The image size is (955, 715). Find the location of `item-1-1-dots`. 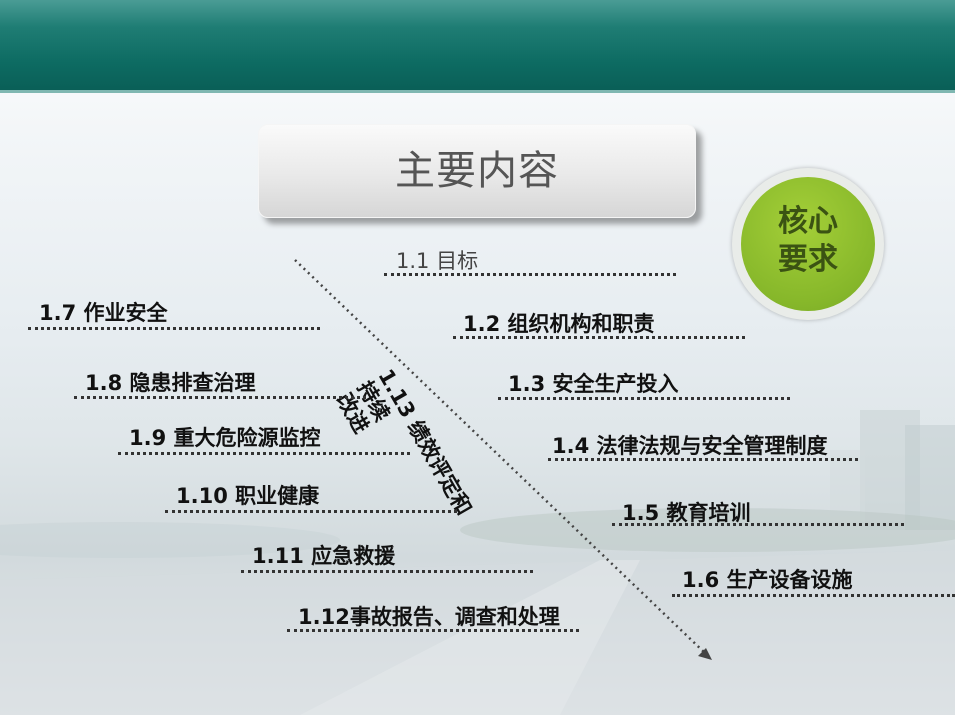

item-1-1-dots is located at coordinates (530, 274).